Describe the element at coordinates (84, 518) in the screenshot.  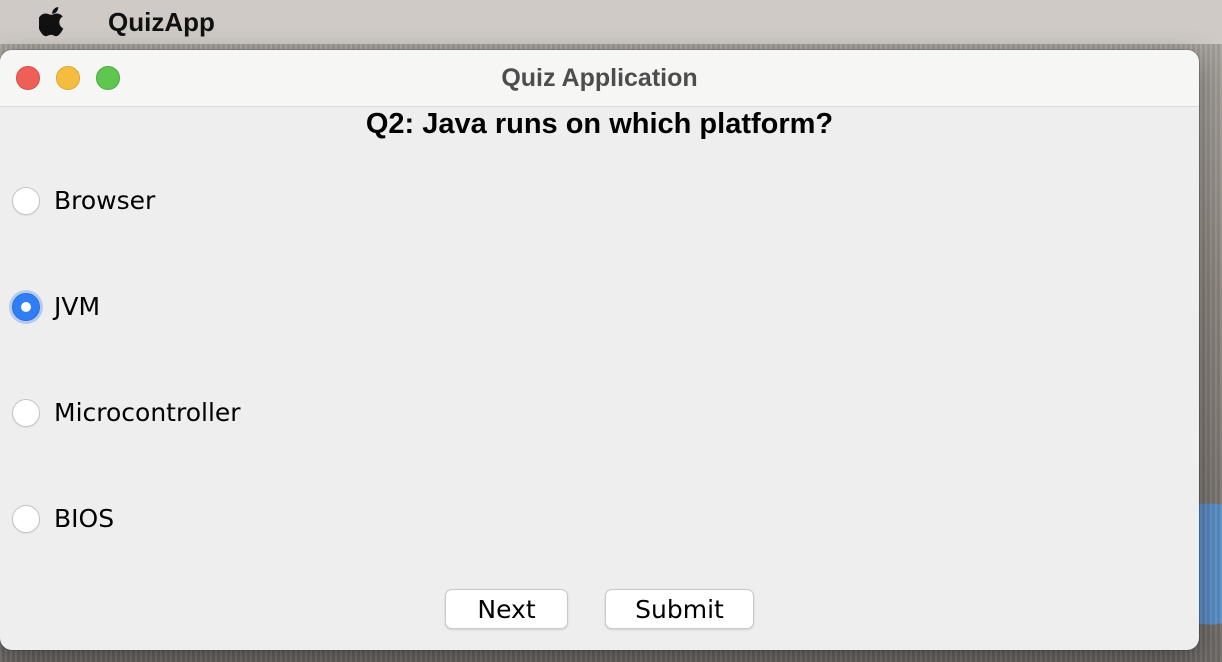
I see `option-label: BIOS` at that location.